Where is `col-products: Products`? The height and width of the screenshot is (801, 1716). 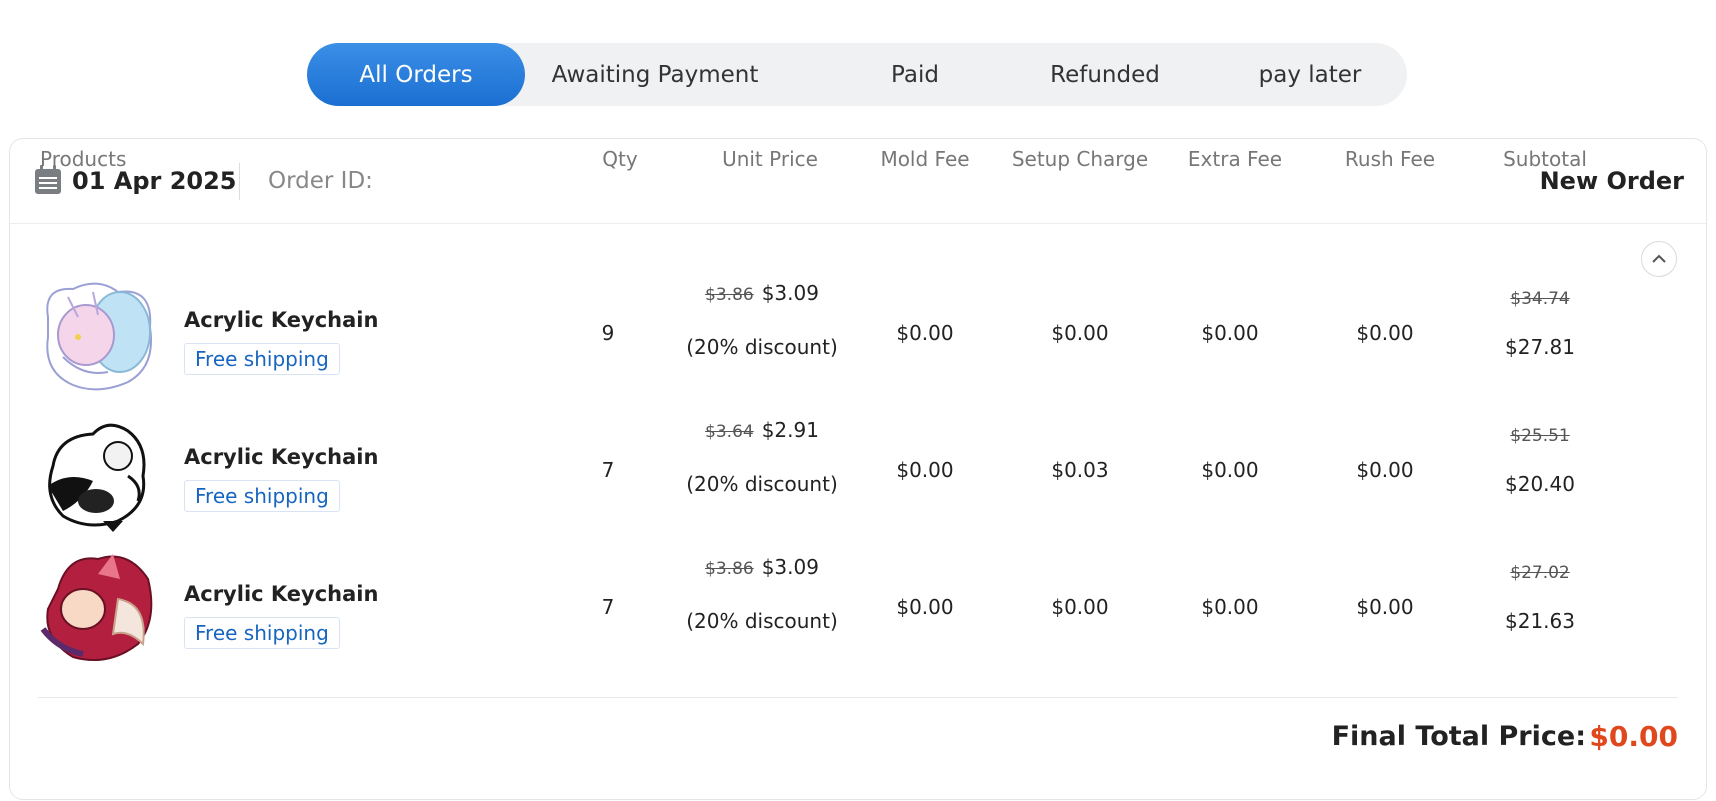
col-products: Products is located at coordinates (83, 159).